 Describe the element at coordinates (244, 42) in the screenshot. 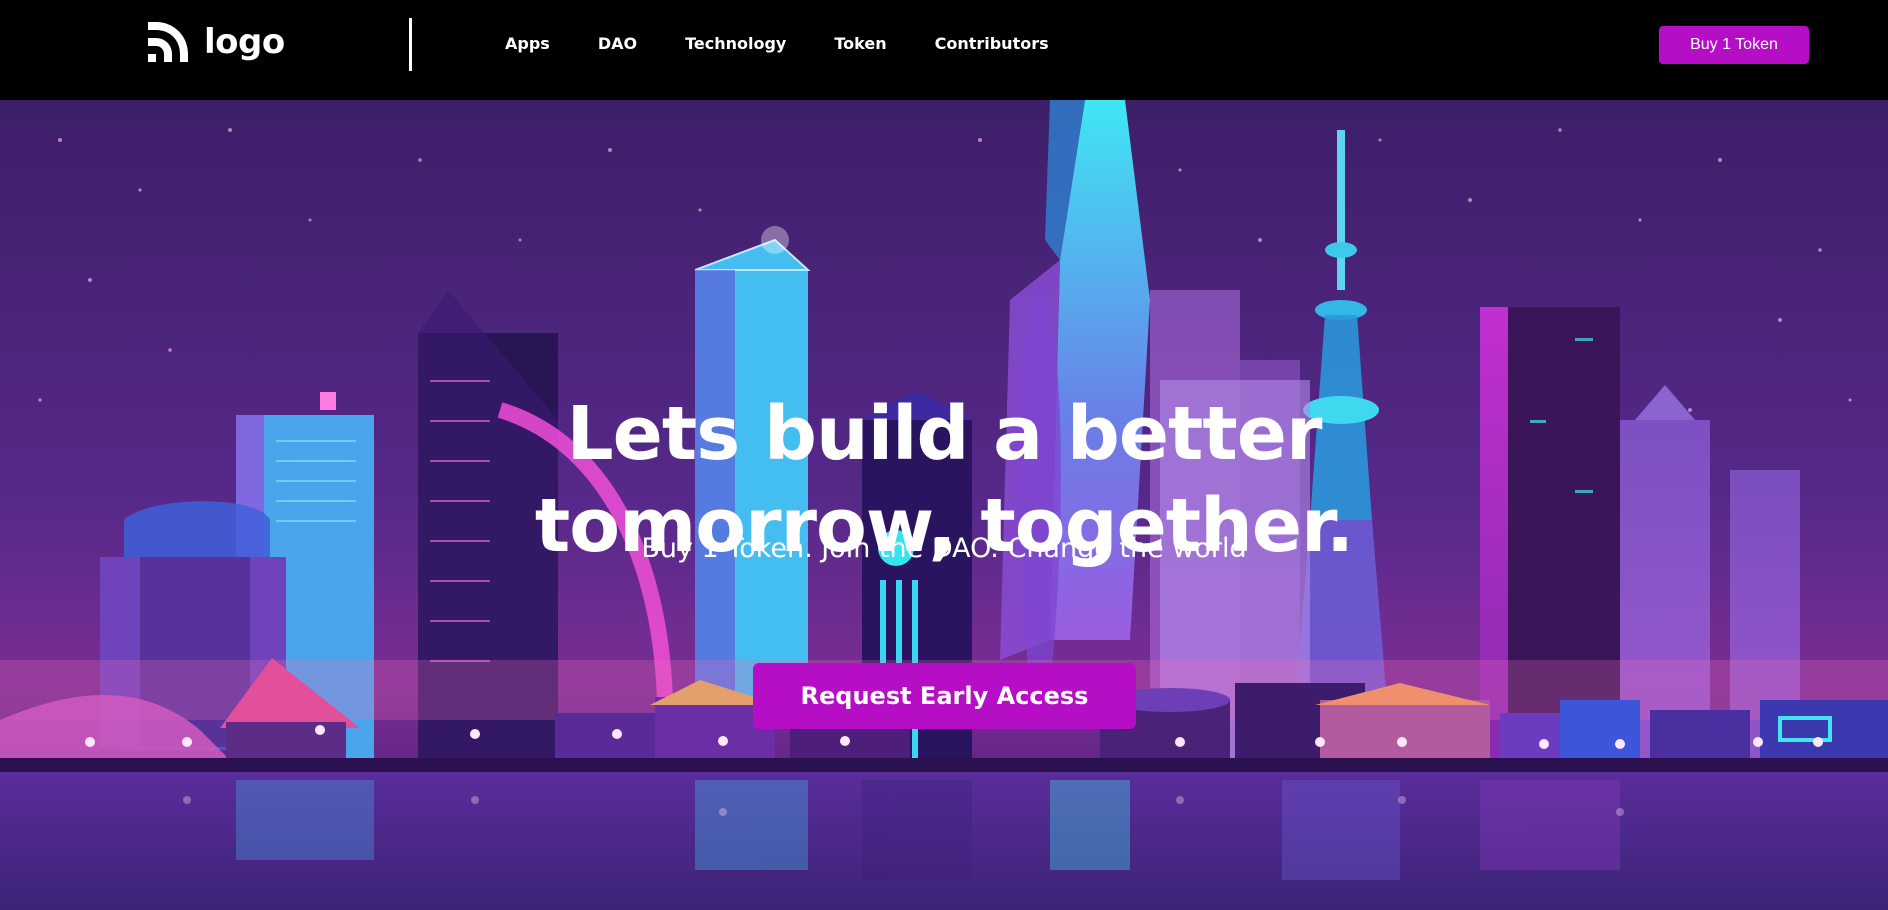

I see `logo-text: logo` at that location.